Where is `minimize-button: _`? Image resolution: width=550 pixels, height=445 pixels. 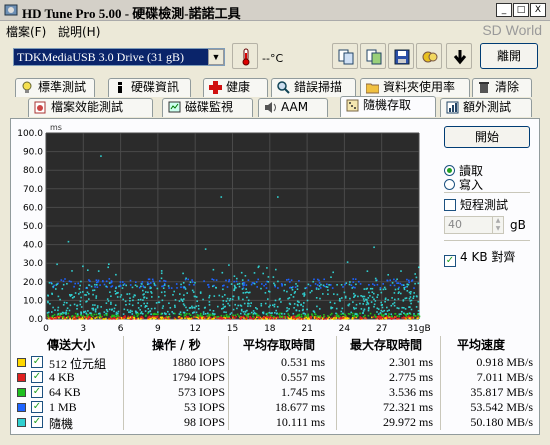
minimize-button: _ is located at coordinates (504, 10).